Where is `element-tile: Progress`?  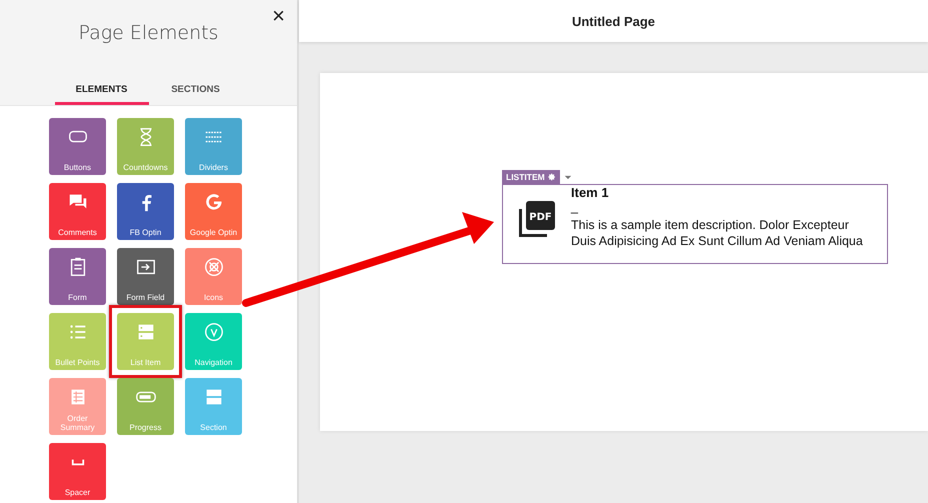
element-tile: Progress is located at coordinates (145, 406).